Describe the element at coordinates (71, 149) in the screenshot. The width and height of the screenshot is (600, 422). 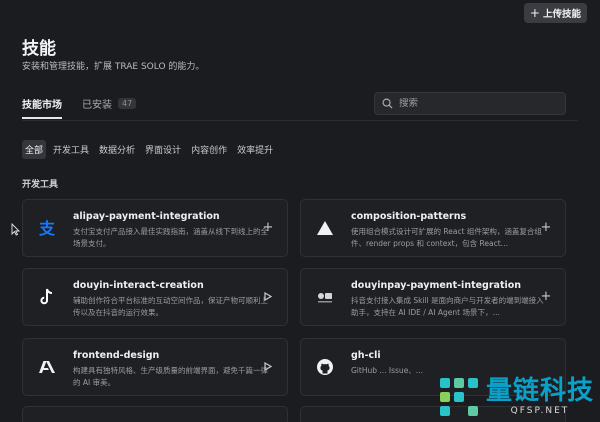
I see `filter-dev-tools: 开发工具` at that location.